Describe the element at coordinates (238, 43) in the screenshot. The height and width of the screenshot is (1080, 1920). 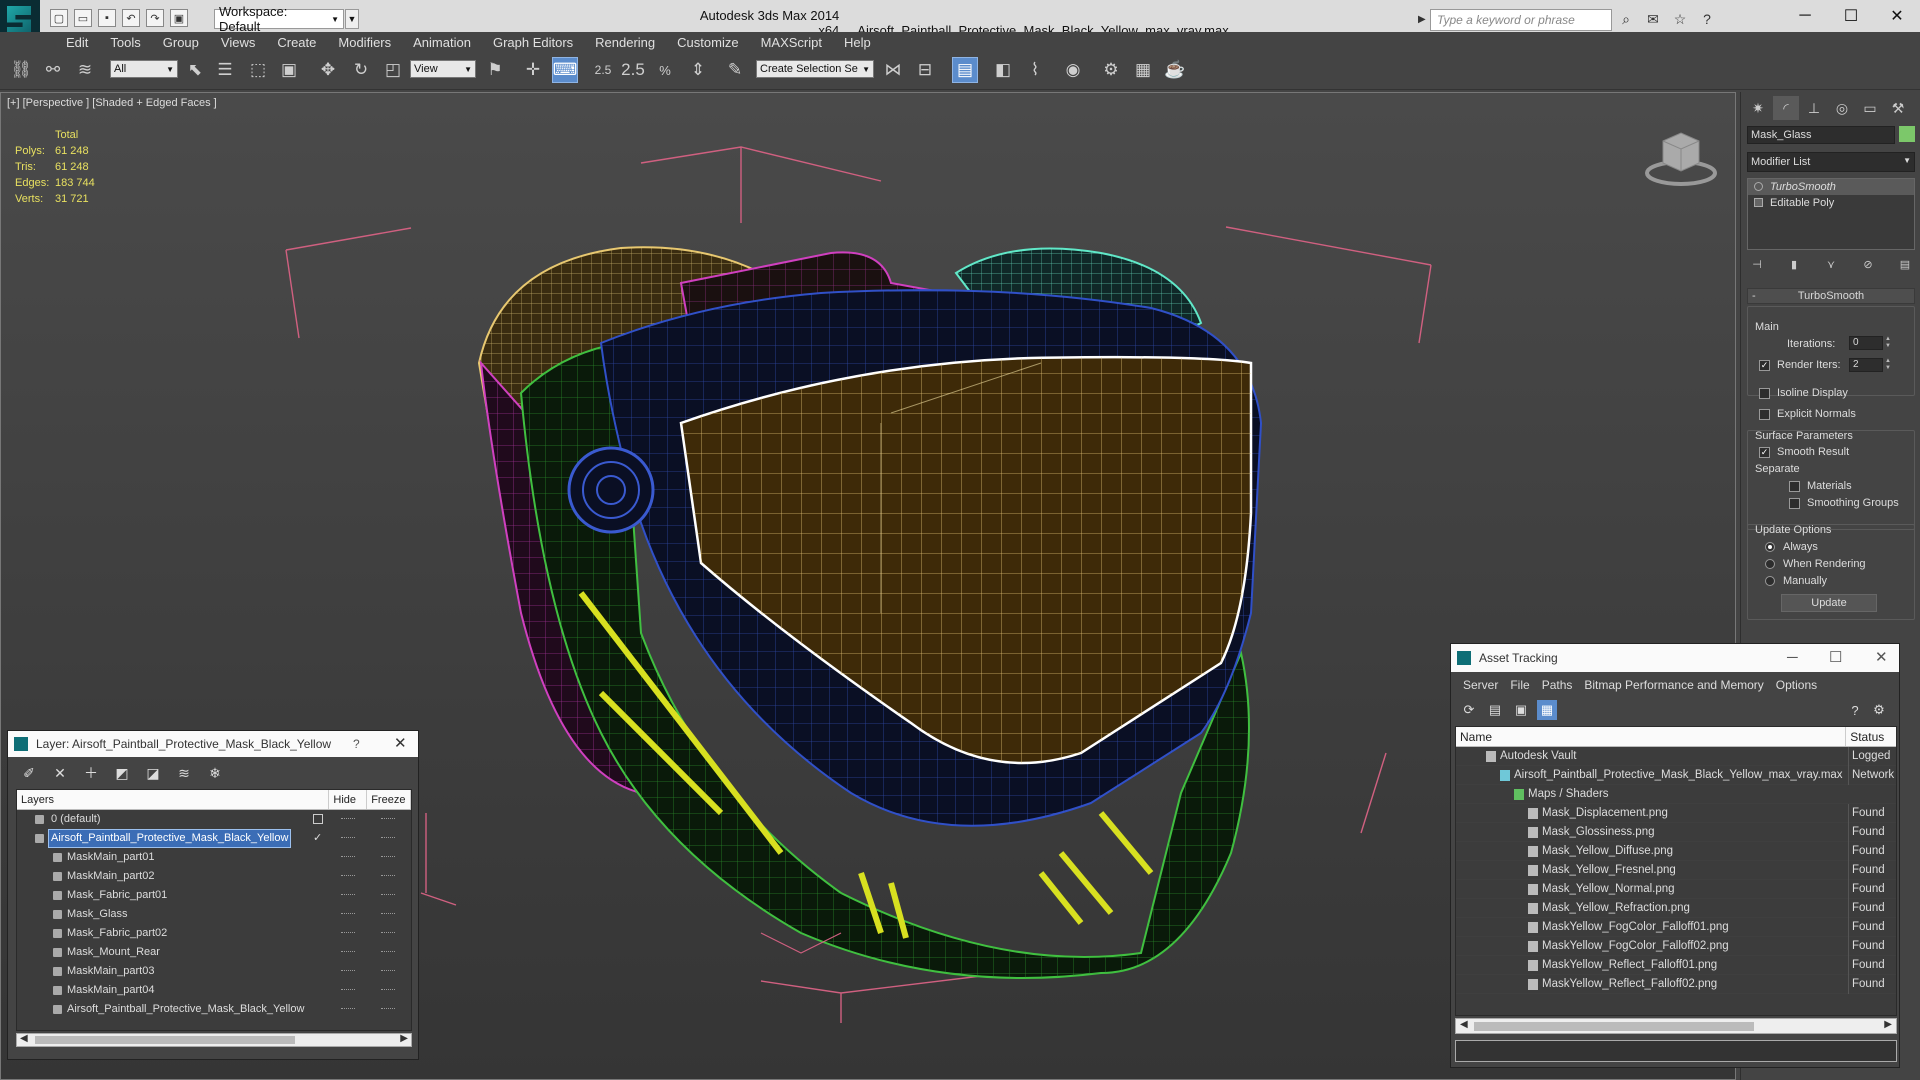
I see `menu-views: Views` at that location.